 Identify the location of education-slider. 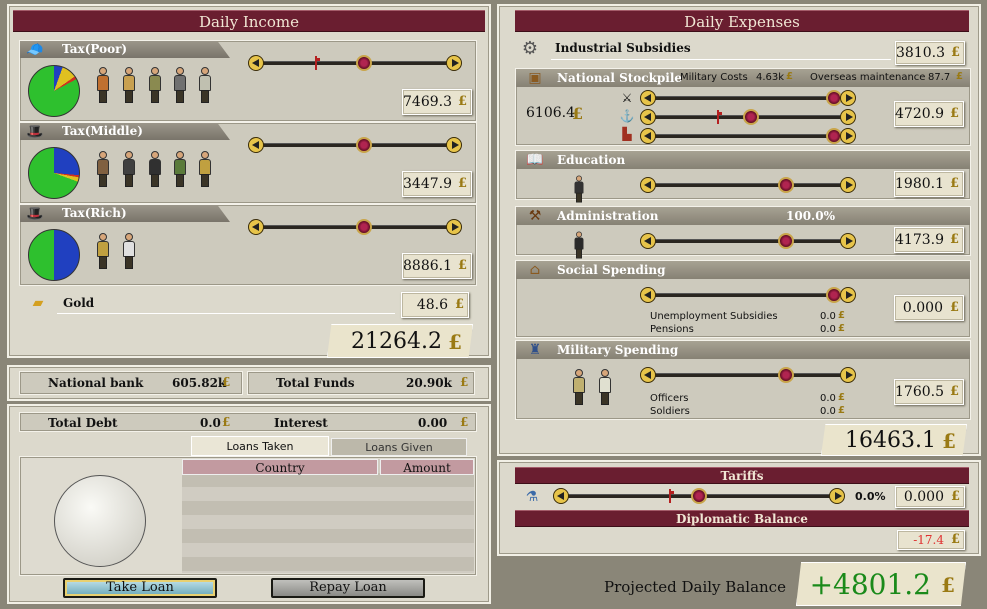
(748, 185).